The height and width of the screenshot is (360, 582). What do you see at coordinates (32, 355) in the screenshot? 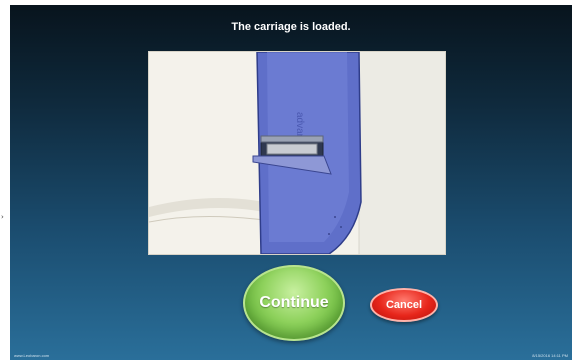
I see `footer-website: www.Leobaron.com` at bounding box center [32, 355].